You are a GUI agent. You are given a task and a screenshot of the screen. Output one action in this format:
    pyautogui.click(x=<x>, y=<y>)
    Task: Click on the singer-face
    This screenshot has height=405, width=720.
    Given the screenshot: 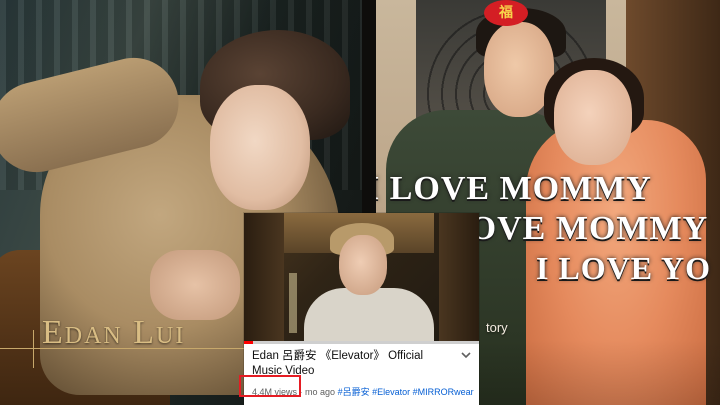 What is the action you would take?
    pyautogui.click(x=363, y=265)
    